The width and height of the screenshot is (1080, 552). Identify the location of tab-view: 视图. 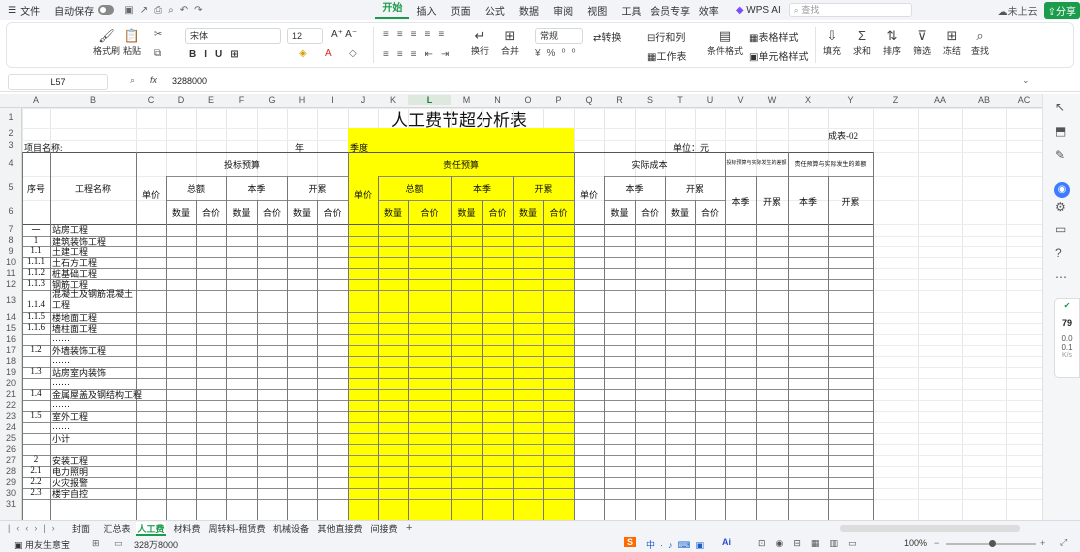
(597, 10).